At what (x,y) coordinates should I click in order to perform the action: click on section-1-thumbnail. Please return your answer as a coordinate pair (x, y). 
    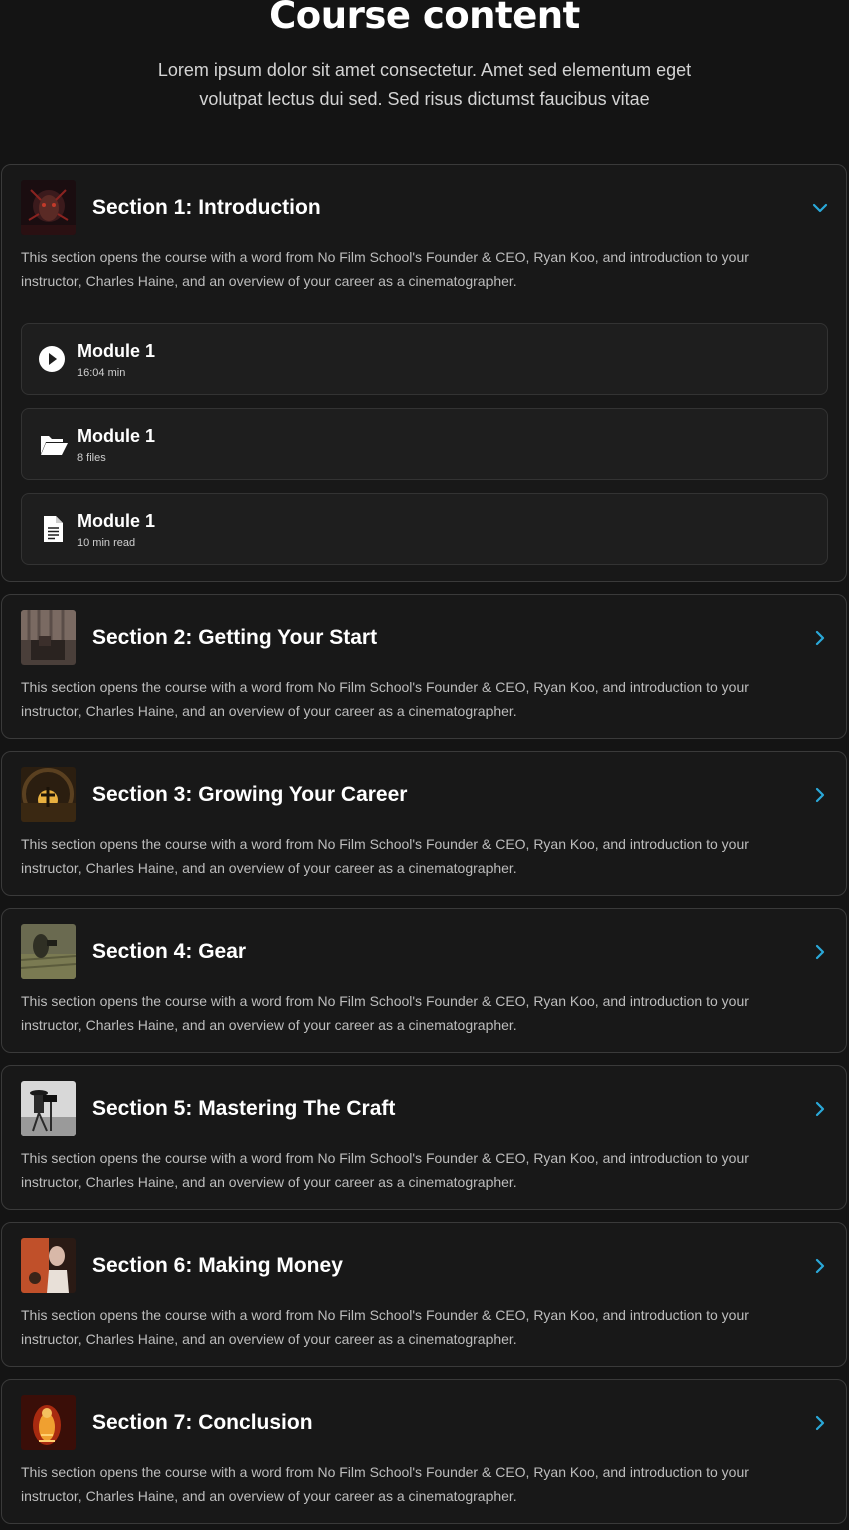
    Looking at the image, I should click on (48, 207).